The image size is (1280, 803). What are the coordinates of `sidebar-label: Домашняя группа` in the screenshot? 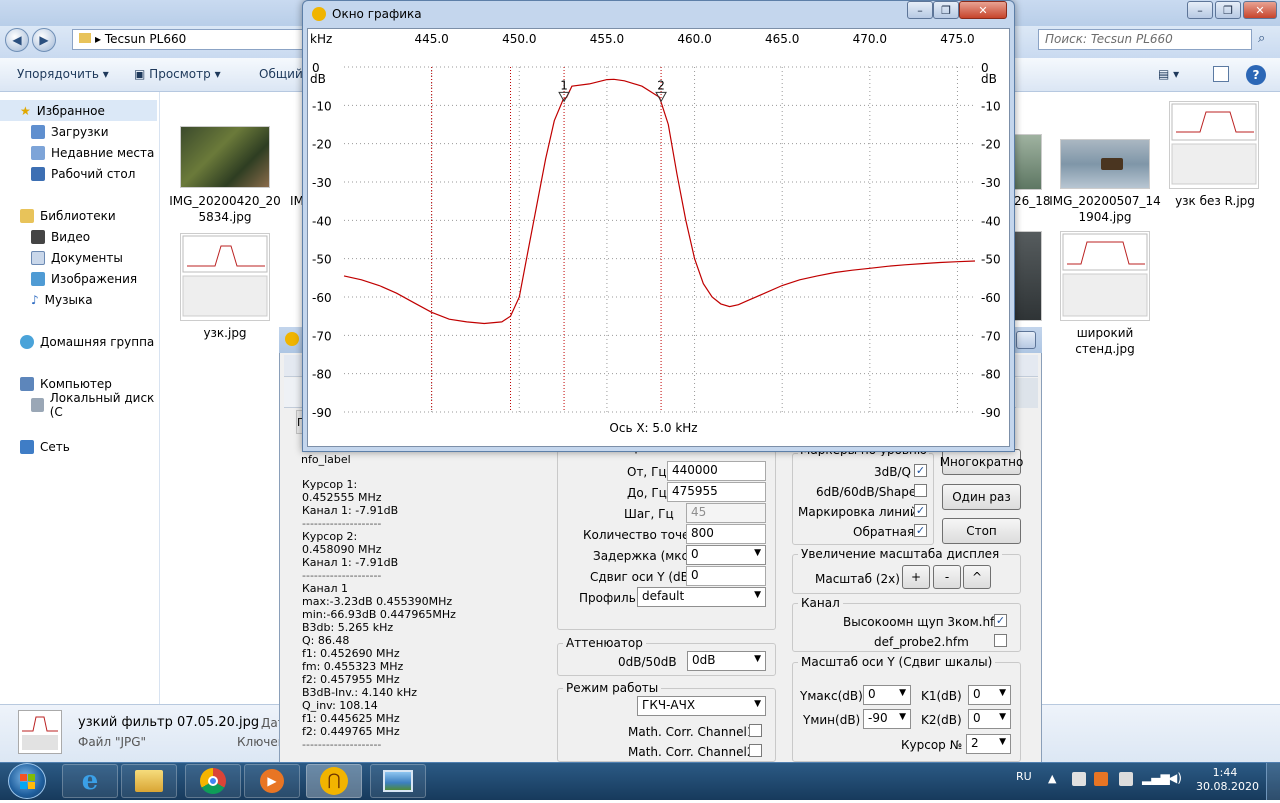 It's located at (97, 341).